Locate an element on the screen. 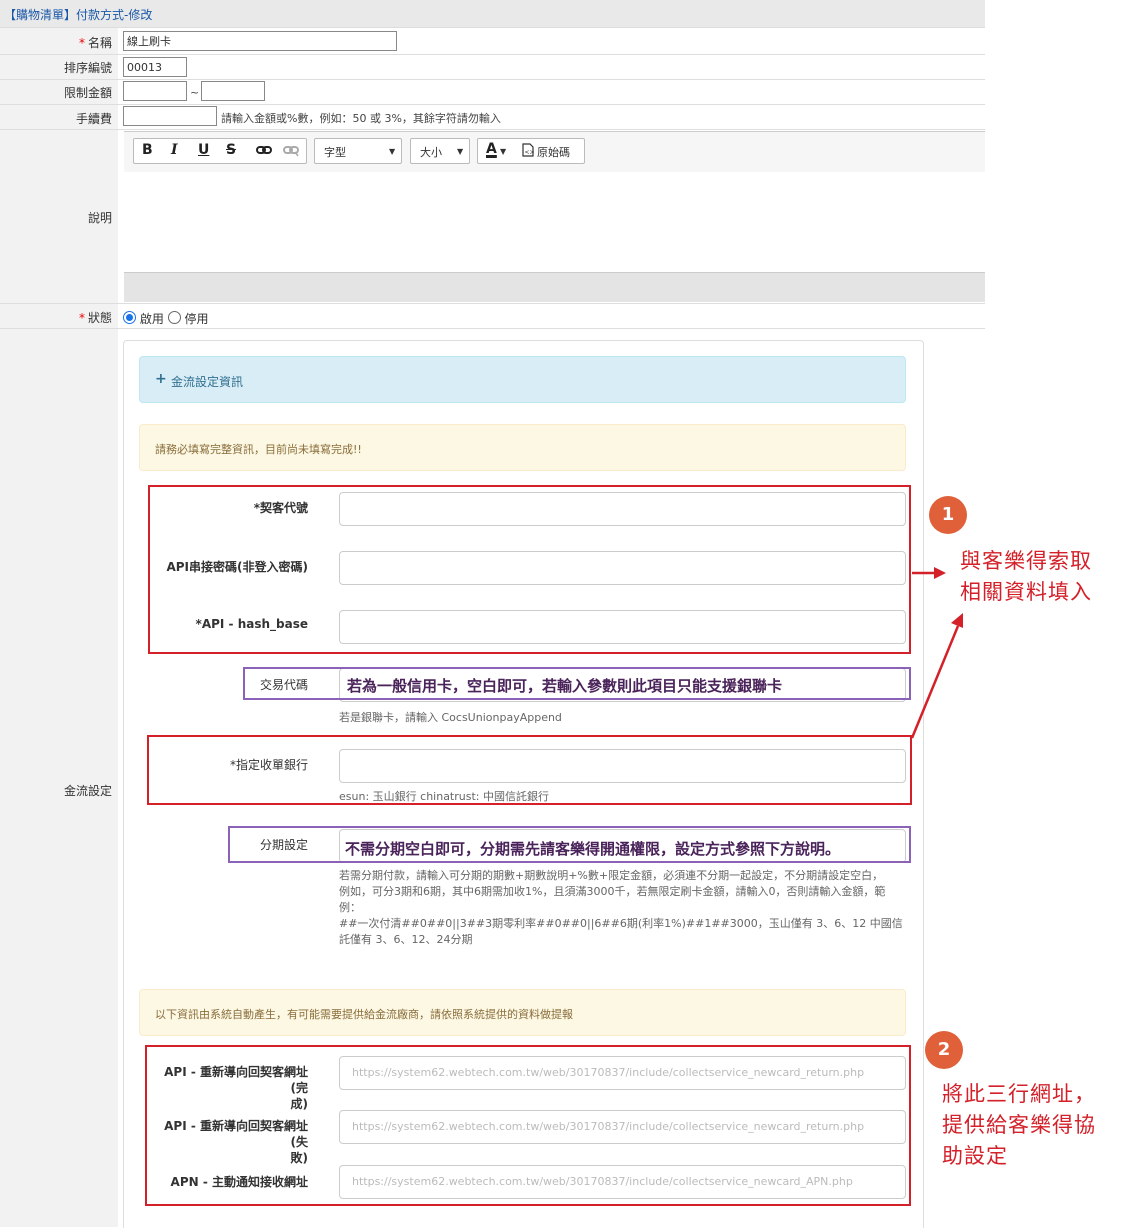  sort-label: 排序編號 is located at coordinates (87, 68).